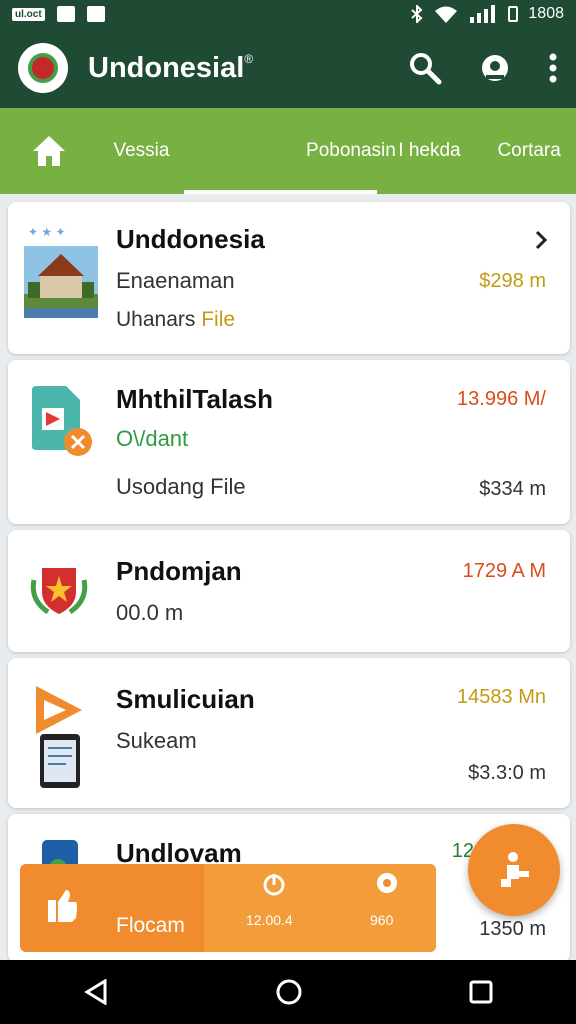  Describe the element at coordinates (59, 591) in the screenshot. I see `emblem-icon` at that location.